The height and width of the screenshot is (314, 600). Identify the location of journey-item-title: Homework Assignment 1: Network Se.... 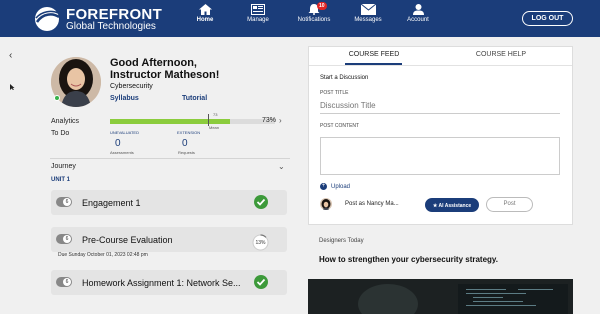
(161, 283).